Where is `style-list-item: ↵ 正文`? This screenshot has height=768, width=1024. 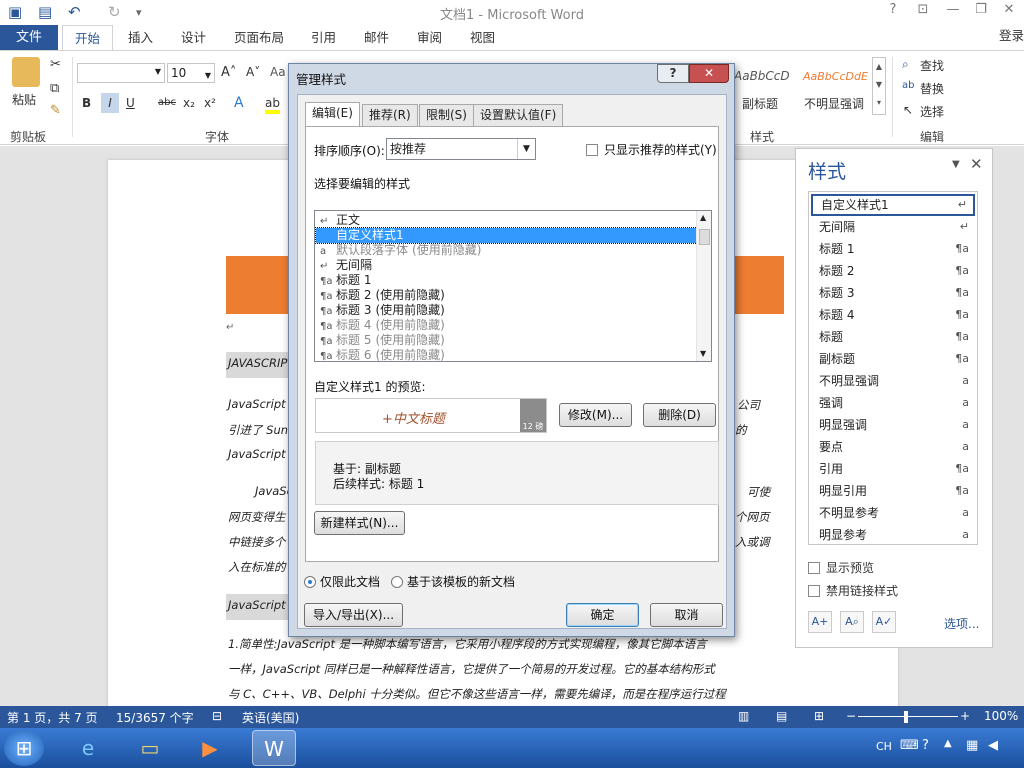 style-list-item: ↵ 正文 is located at coordinates (506, 220).